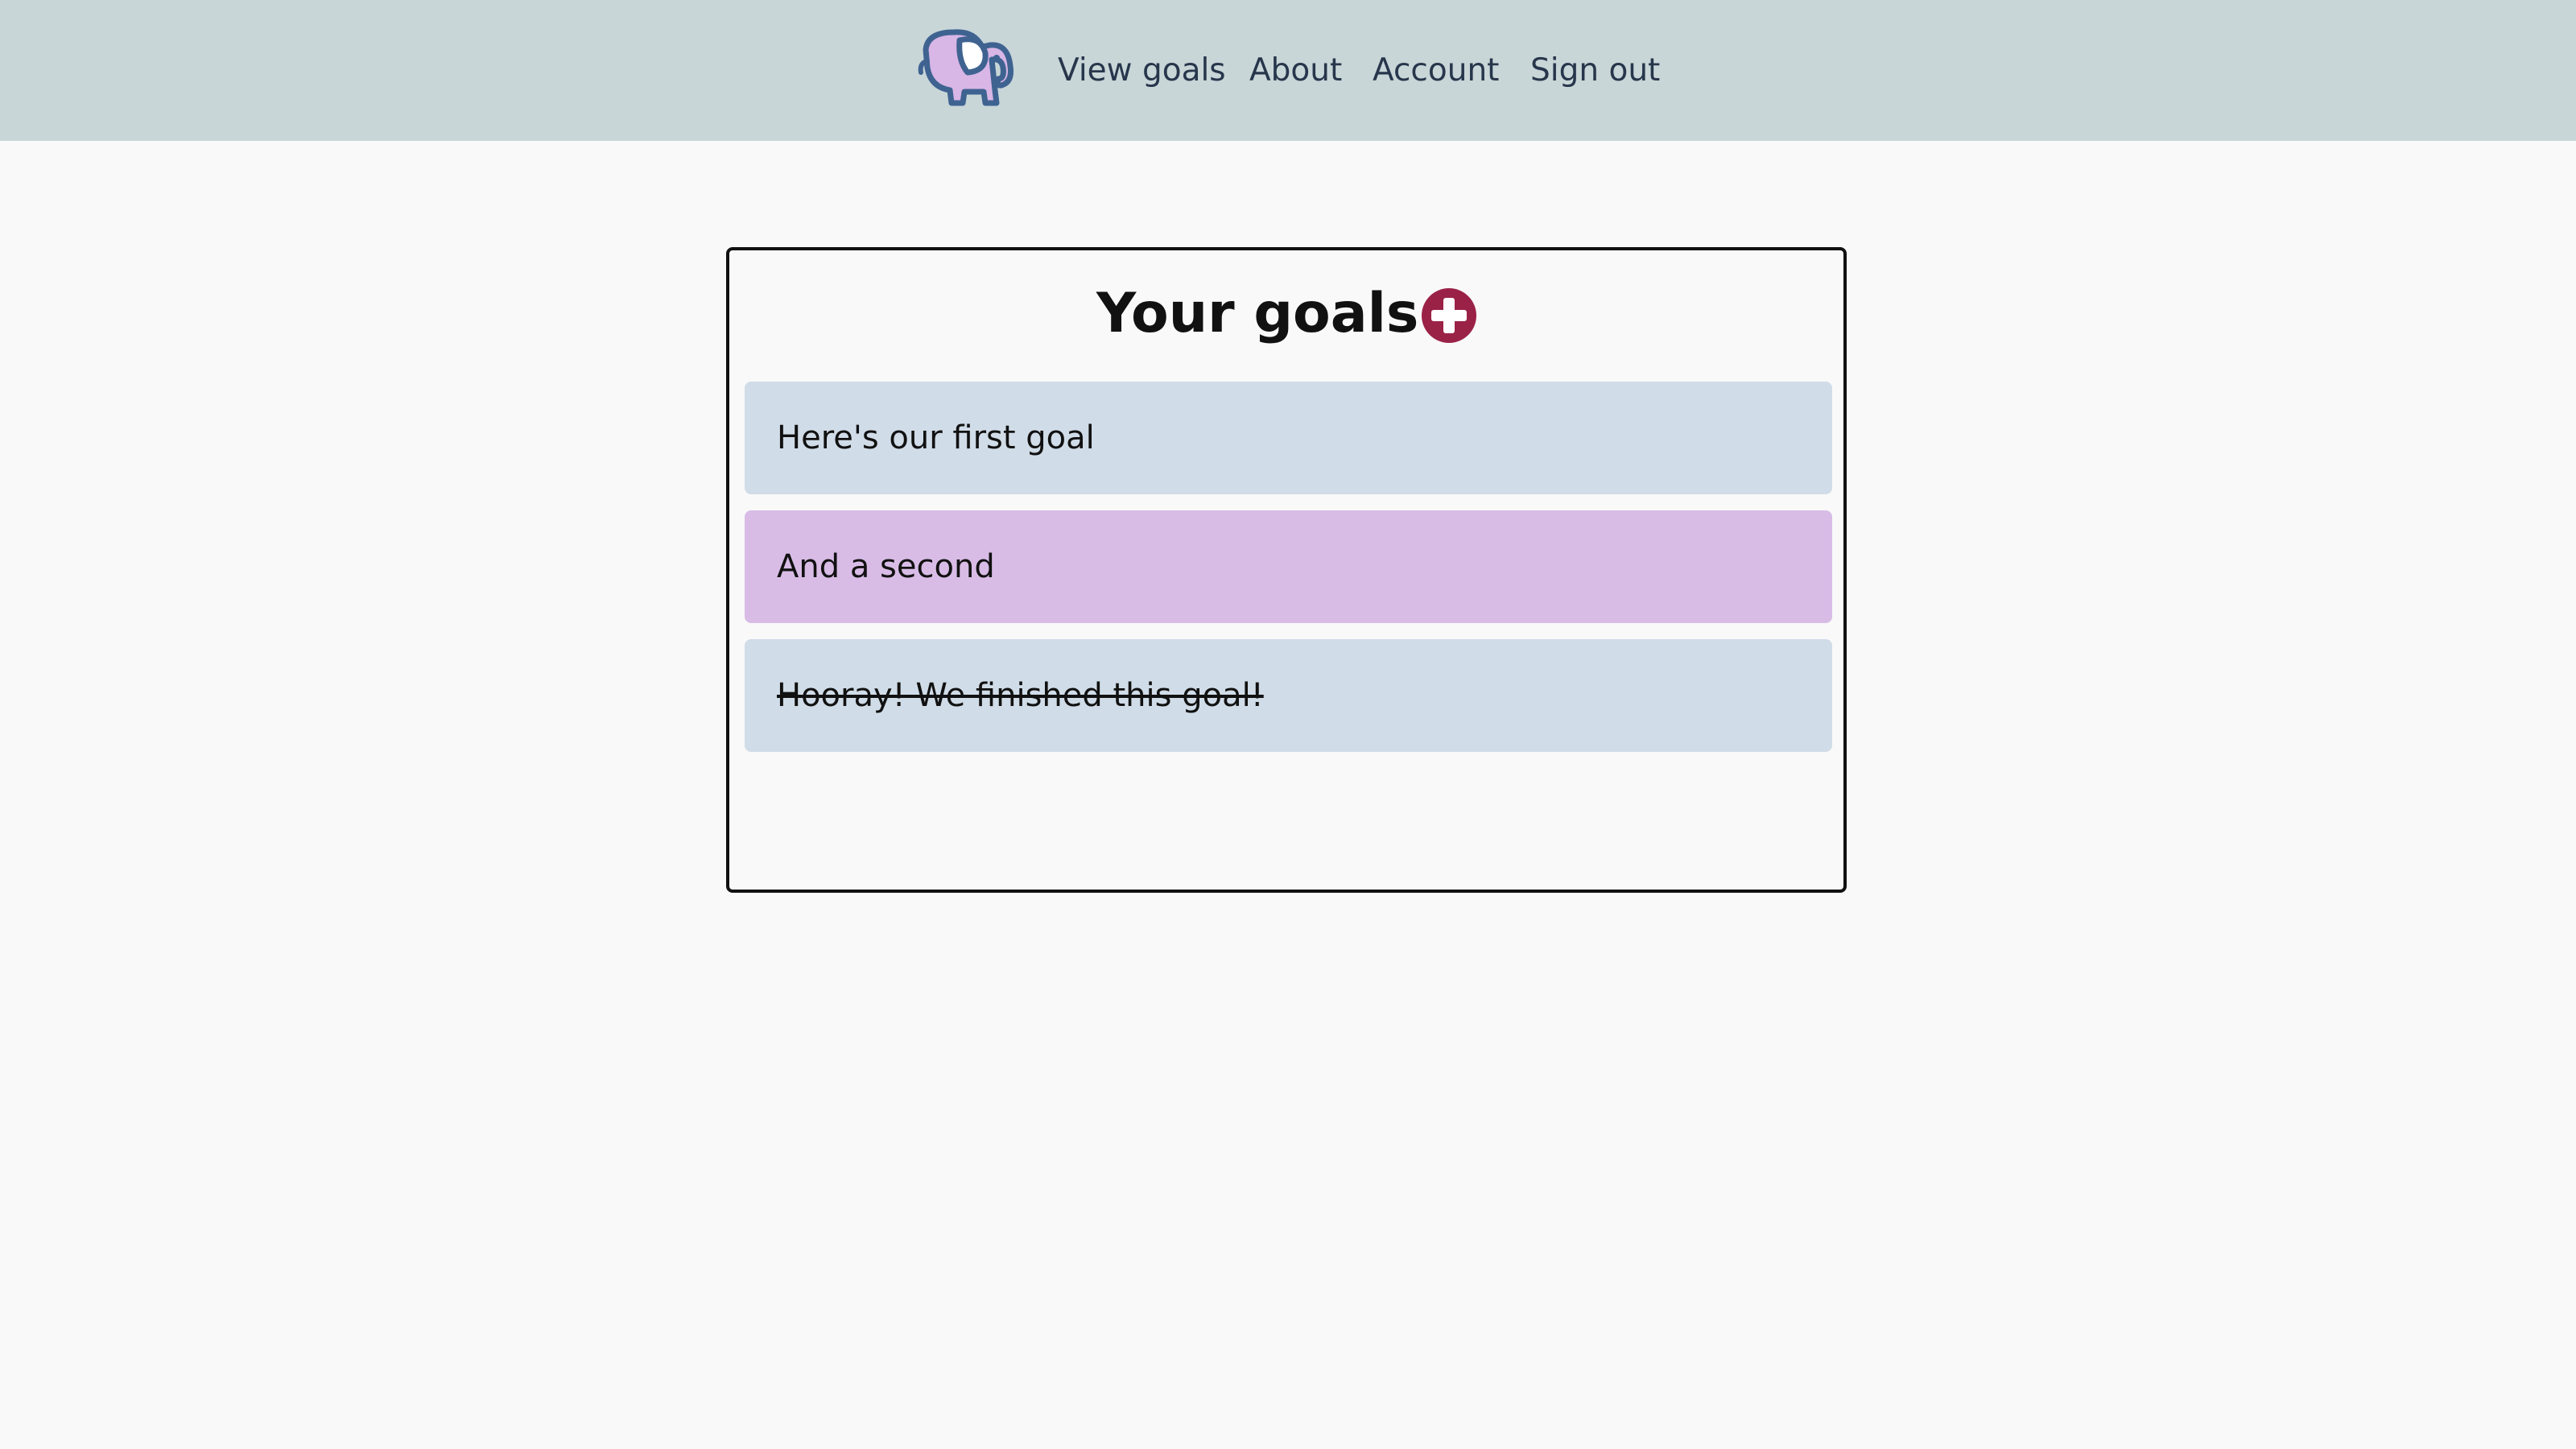  What do you see at coordinates (936, 437) in the screenshot?
I see `goal-text: Here's our first goal` at bounding box center [936, 437].